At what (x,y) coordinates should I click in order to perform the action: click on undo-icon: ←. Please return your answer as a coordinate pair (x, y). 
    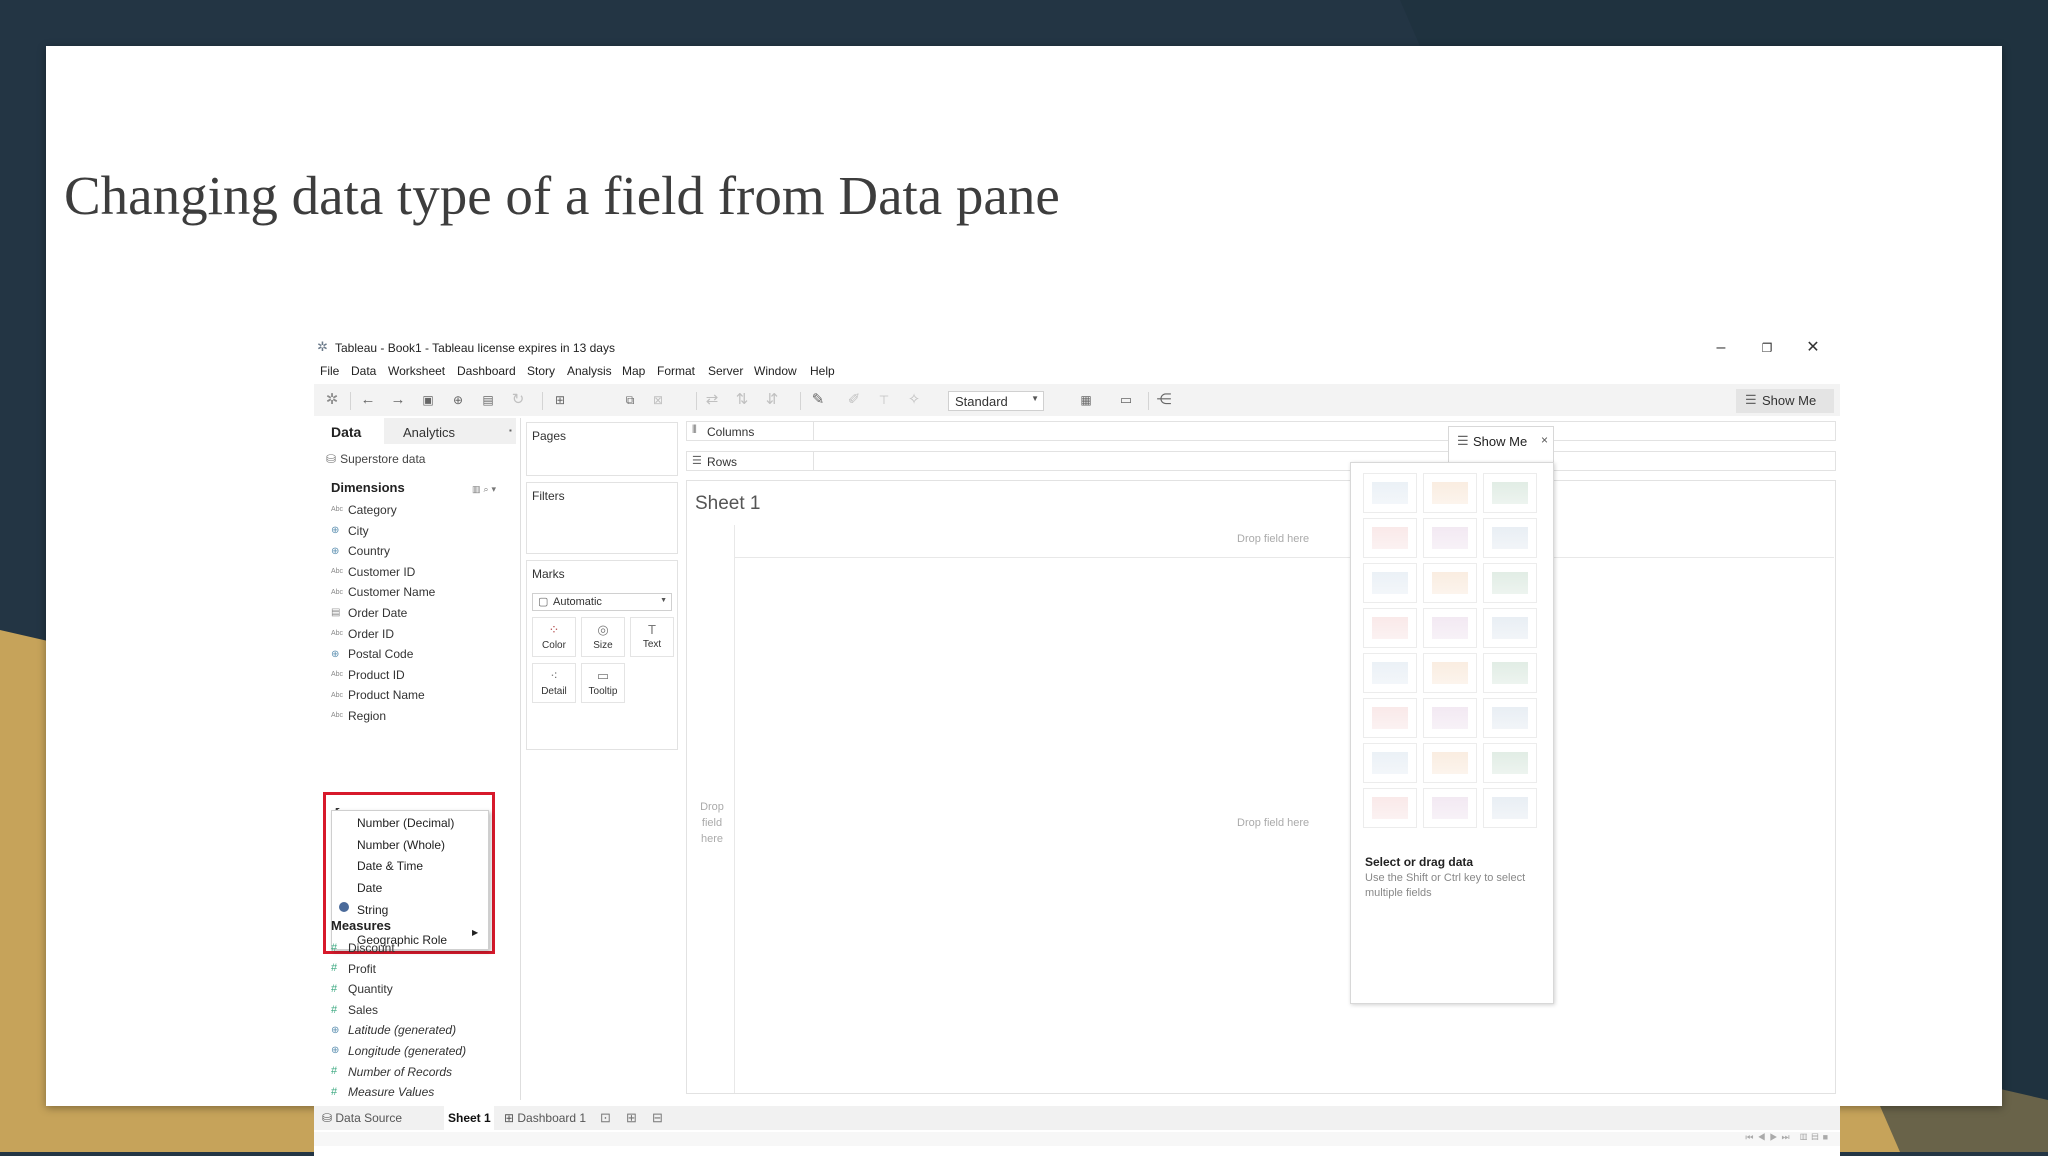
    Looking at the image, I should click on (368, 400).